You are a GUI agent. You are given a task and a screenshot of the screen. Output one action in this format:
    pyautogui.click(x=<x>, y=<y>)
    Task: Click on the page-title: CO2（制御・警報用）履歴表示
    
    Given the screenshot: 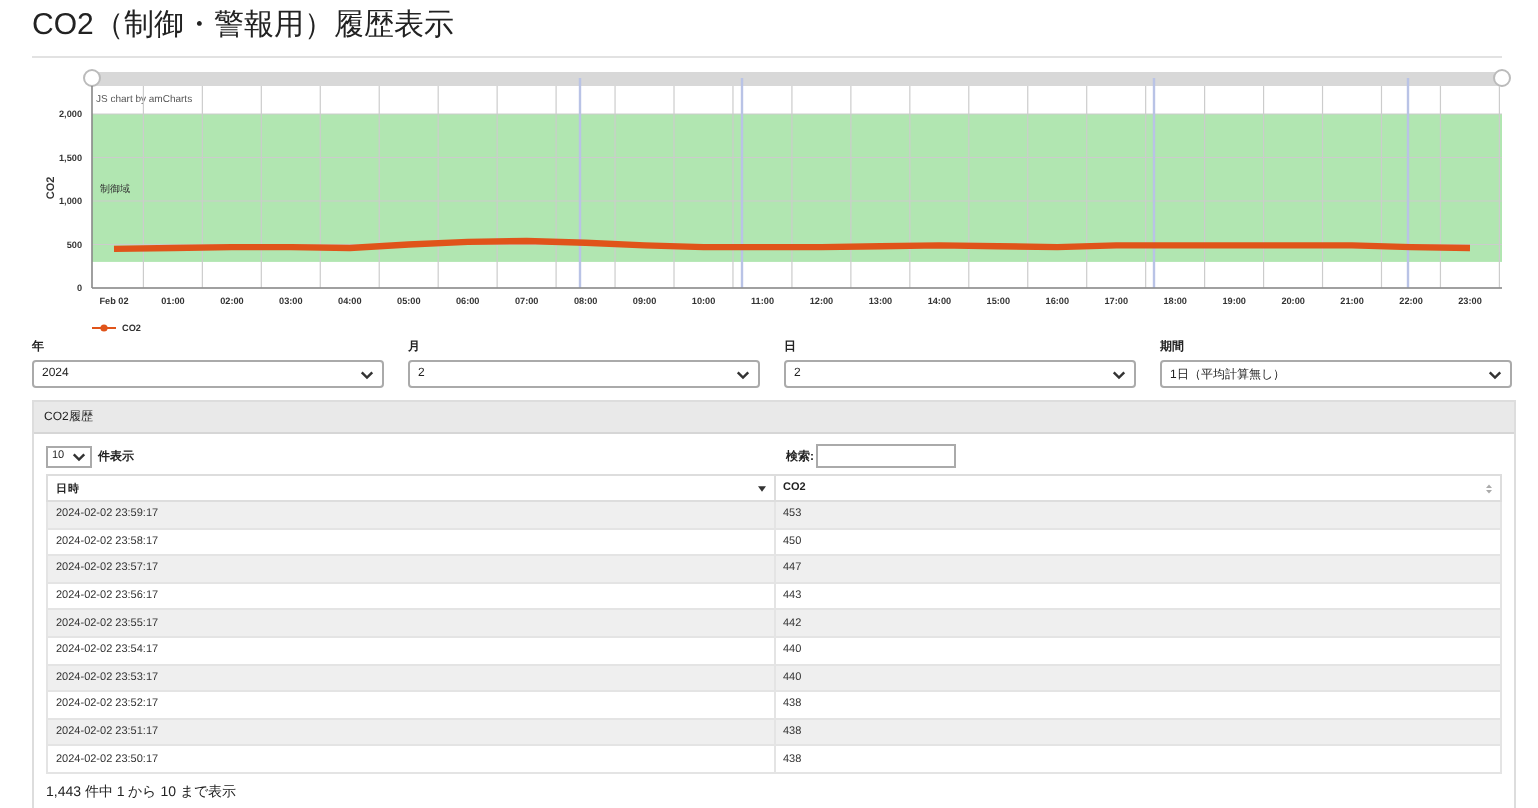 What is the action you would take?
    pyautogui.click(x=767, y=29)
    